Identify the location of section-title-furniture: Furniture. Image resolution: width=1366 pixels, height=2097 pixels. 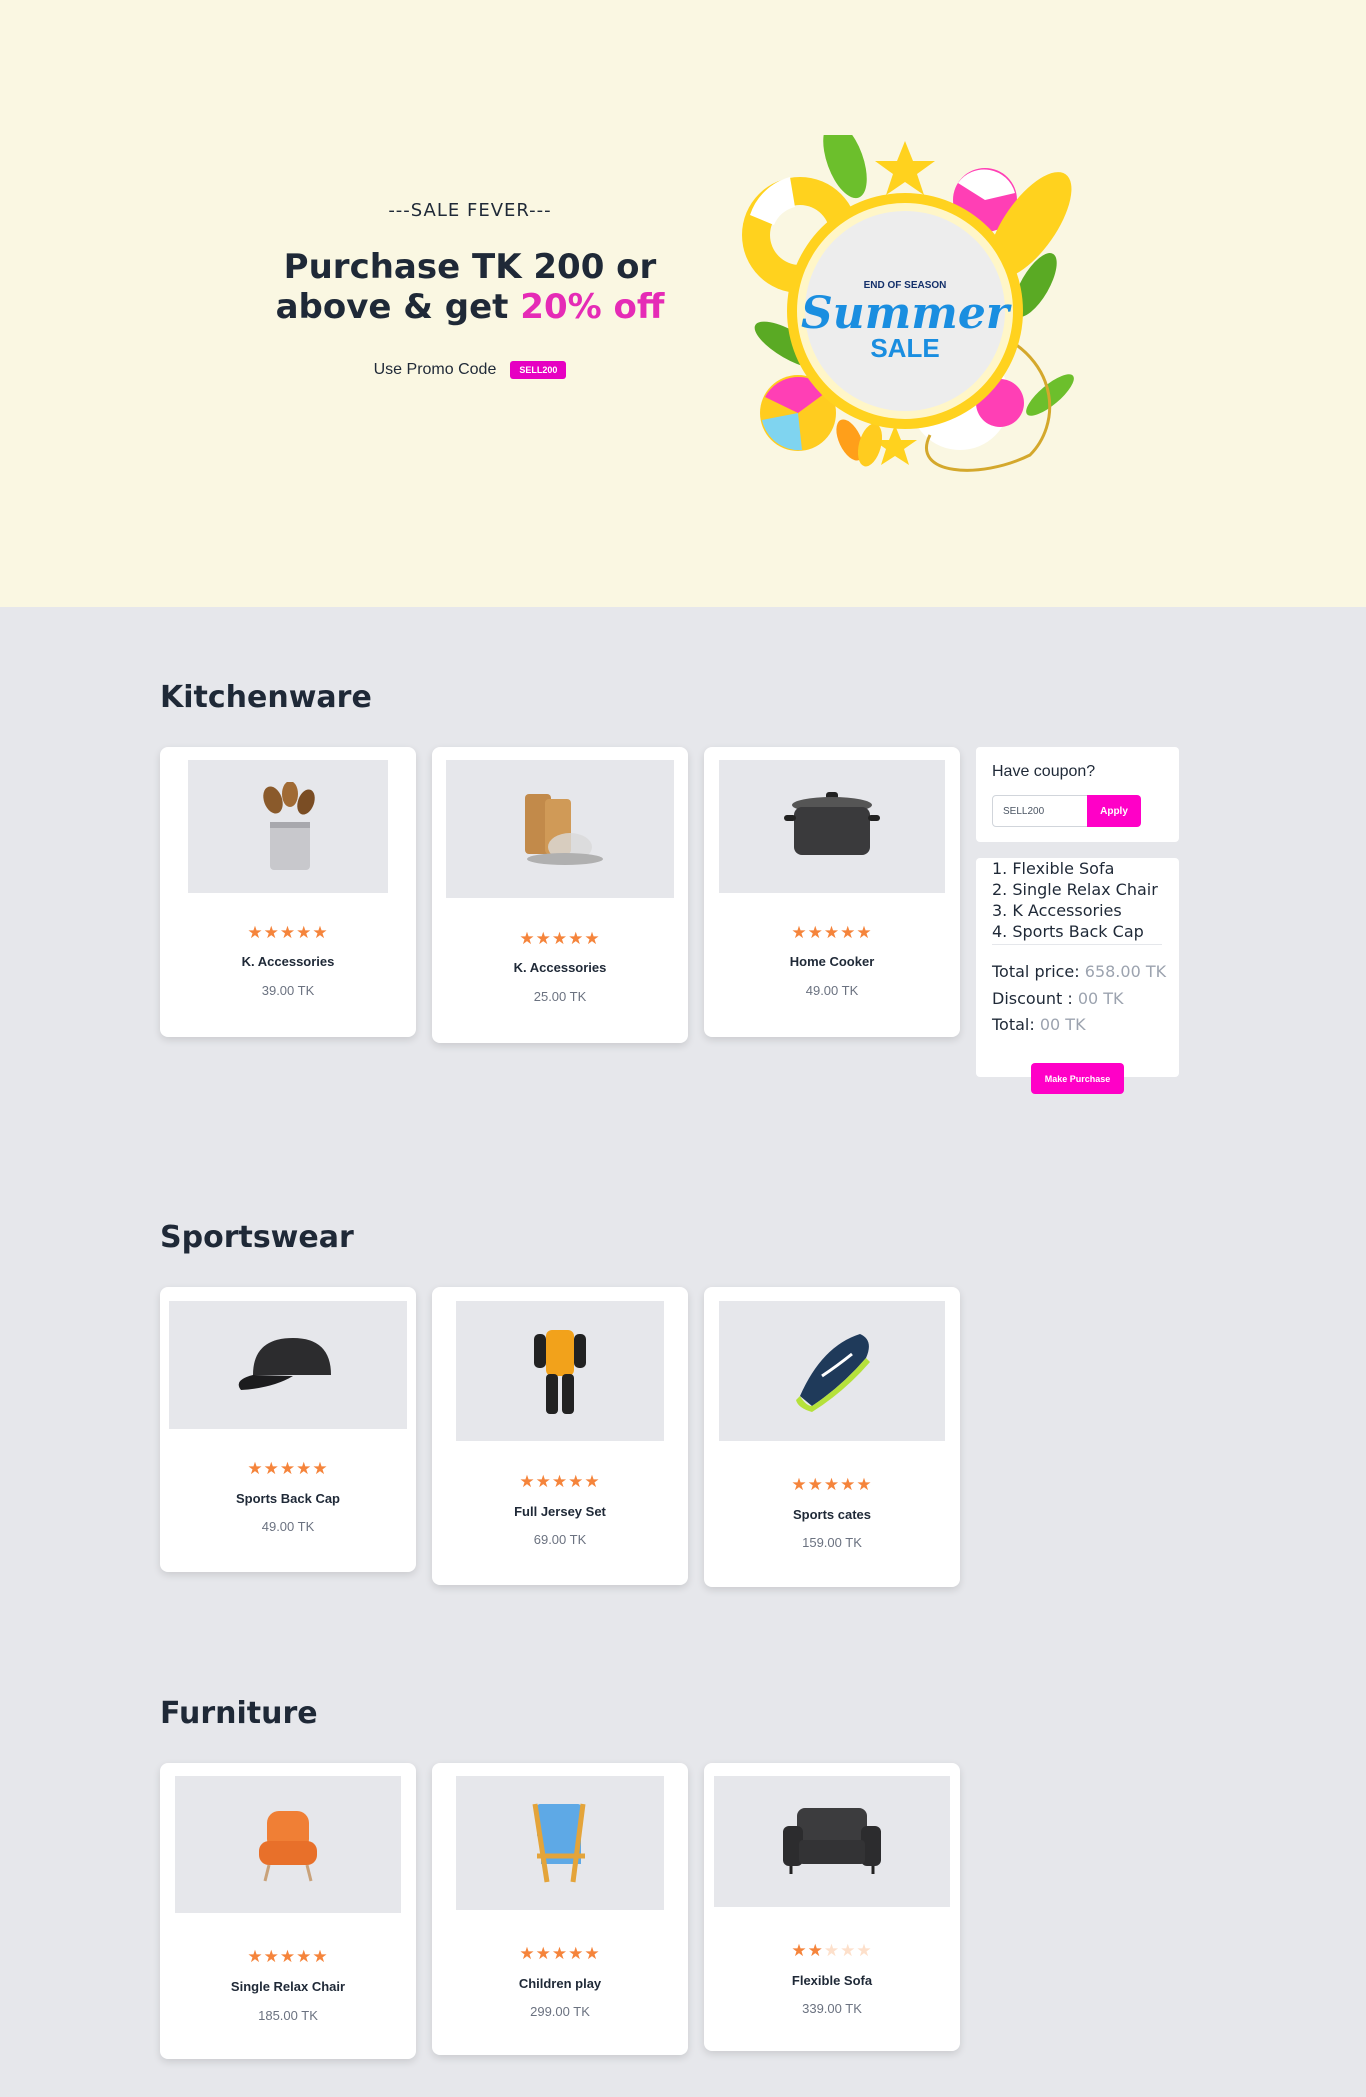
(239, 1713).